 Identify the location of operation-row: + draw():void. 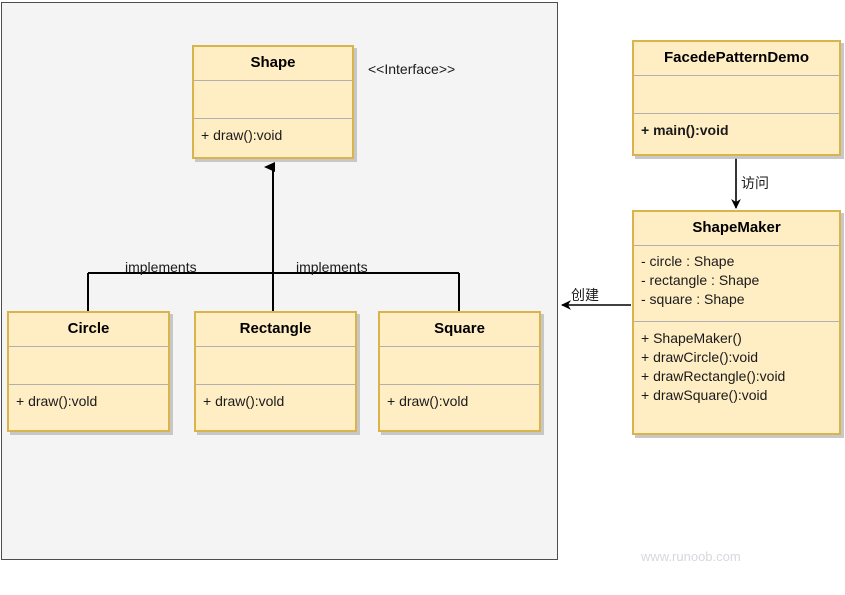
(242, 135).